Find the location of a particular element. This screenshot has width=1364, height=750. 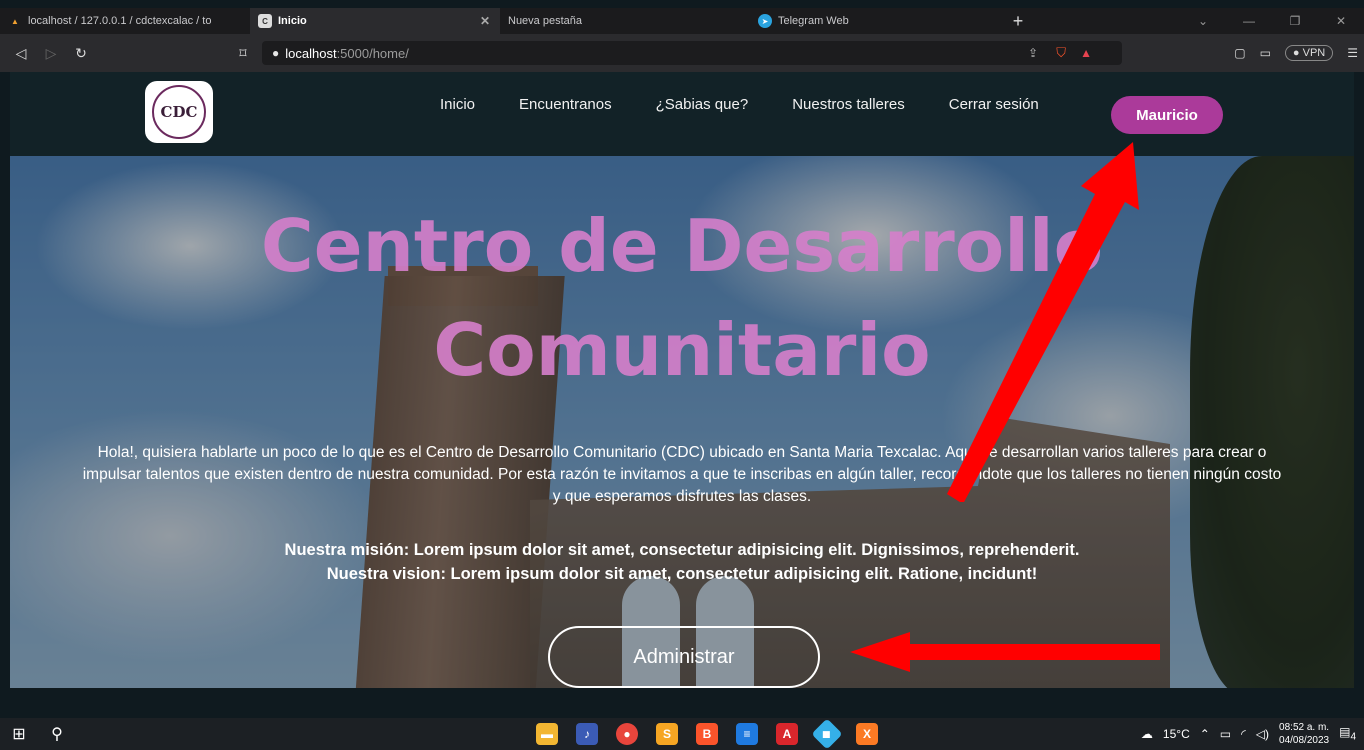

taskbar-apps: ▬ ♪ ● S B ≡ A ◆ X is located at coordinates (707, 734).